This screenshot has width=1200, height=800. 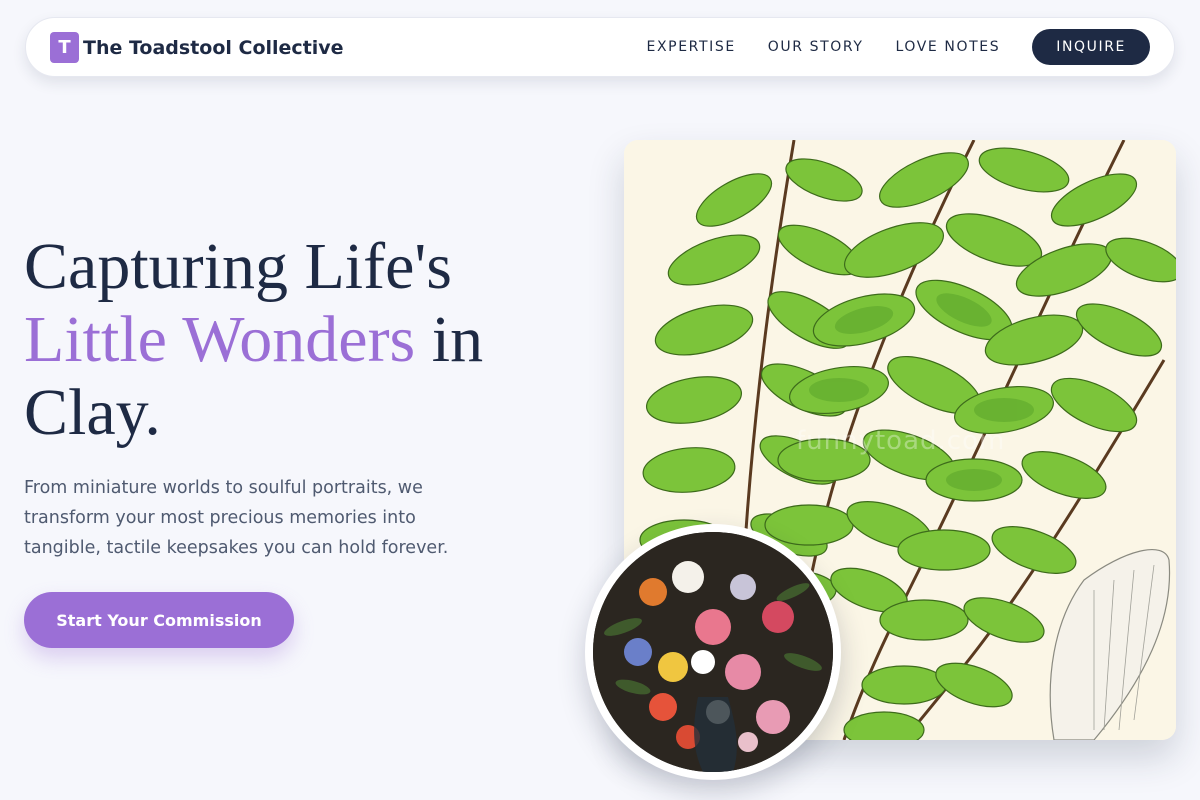 I want to click on hero-title-accent: Little Wonders, so click(x=220, y=339).